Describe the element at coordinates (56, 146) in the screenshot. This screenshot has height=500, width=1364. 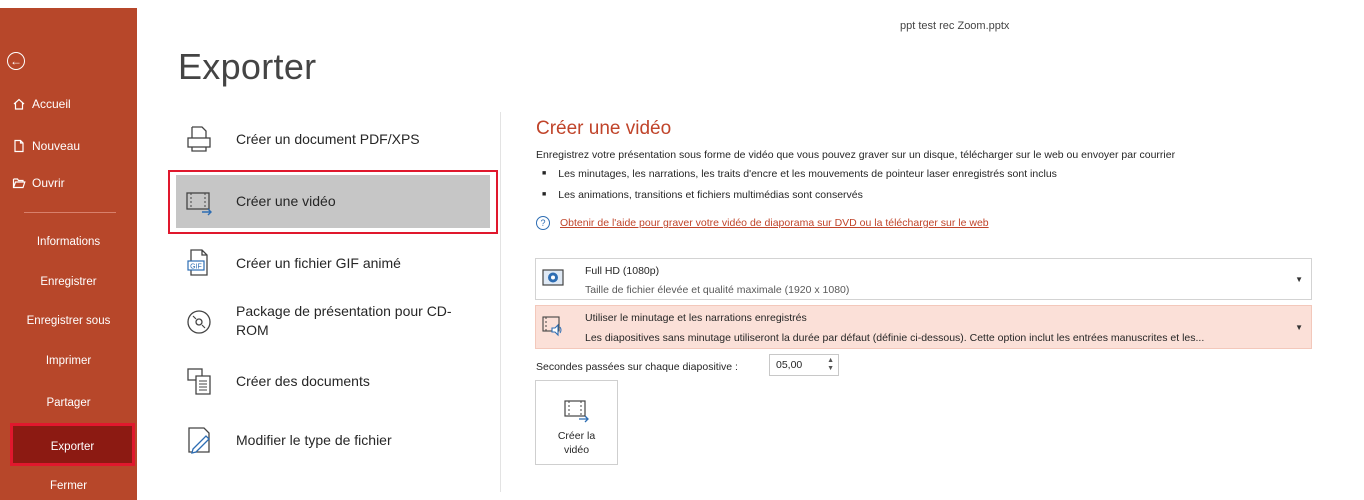
I see `sidebar-item-label: Nouveau` at that location.